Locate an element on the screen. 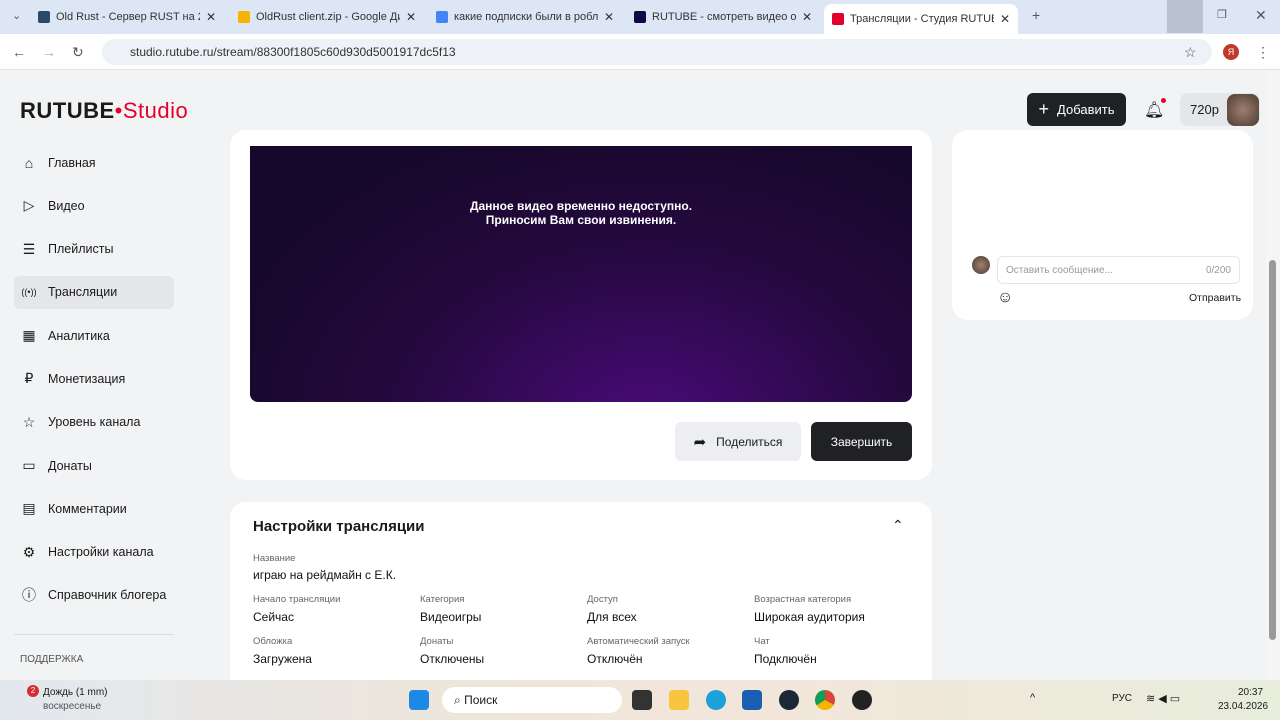 Image resolution: width=1280 pixels, height=720 pixels. sidebar-item-label: Справочник блогера is located at coordinates (107, 595).